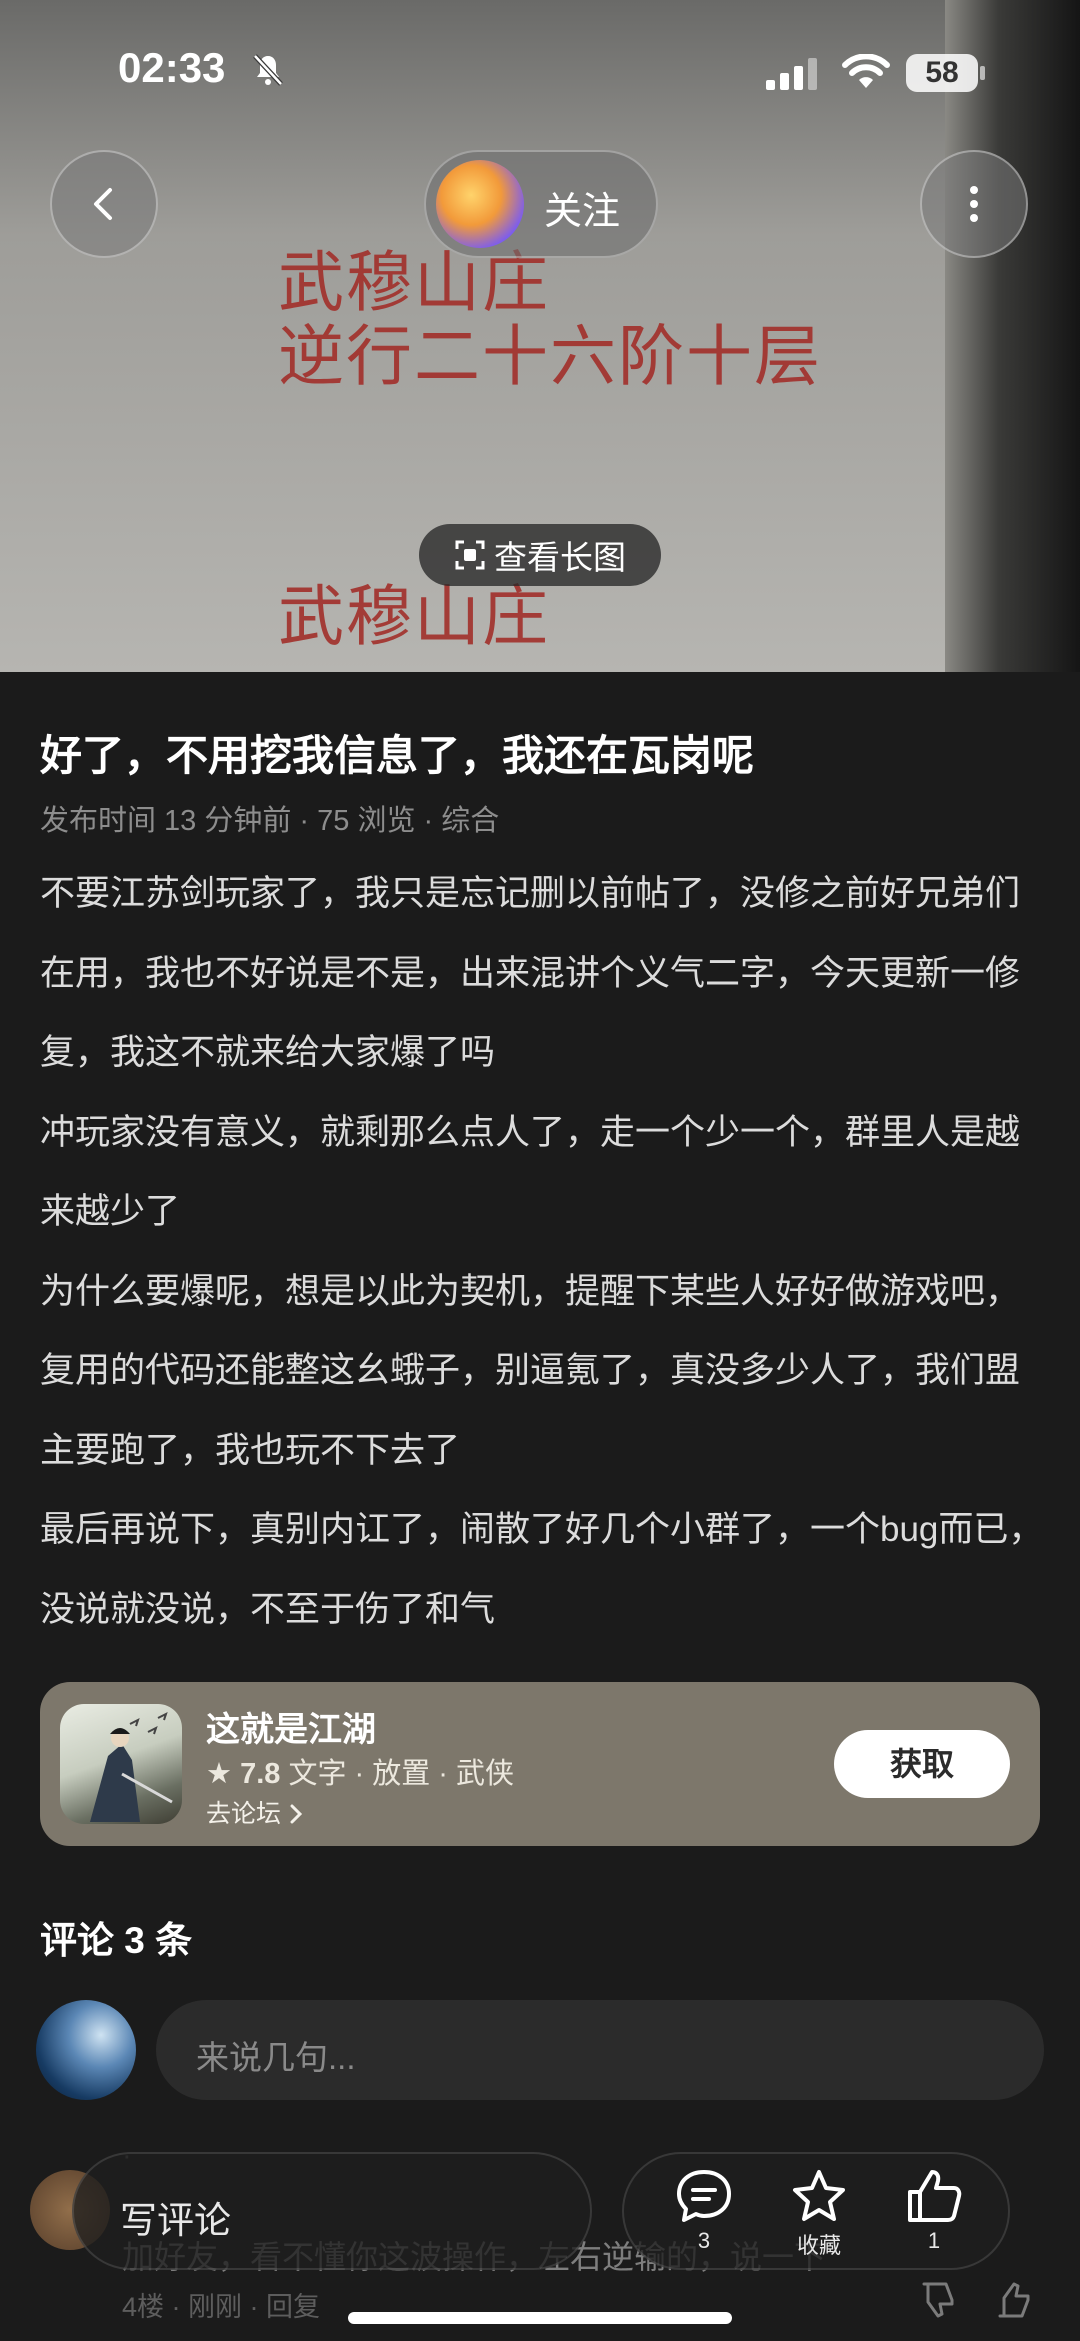 Image resolution: width=1080 pixels, height=2341 pixels. I want to click on scan-frame-icon, so click(470, 555).